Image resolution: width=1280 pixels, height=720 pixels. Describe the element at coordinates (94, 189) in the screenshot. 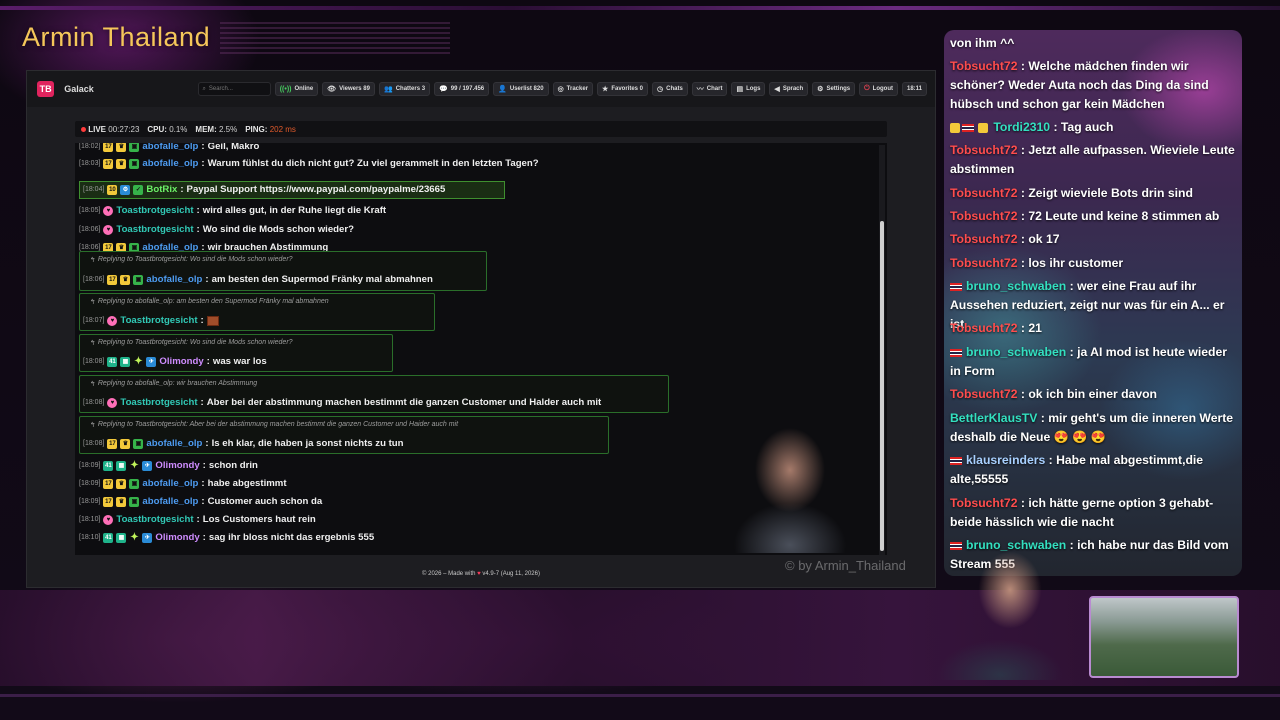

I see `timestamp: [18:04]` at that location.